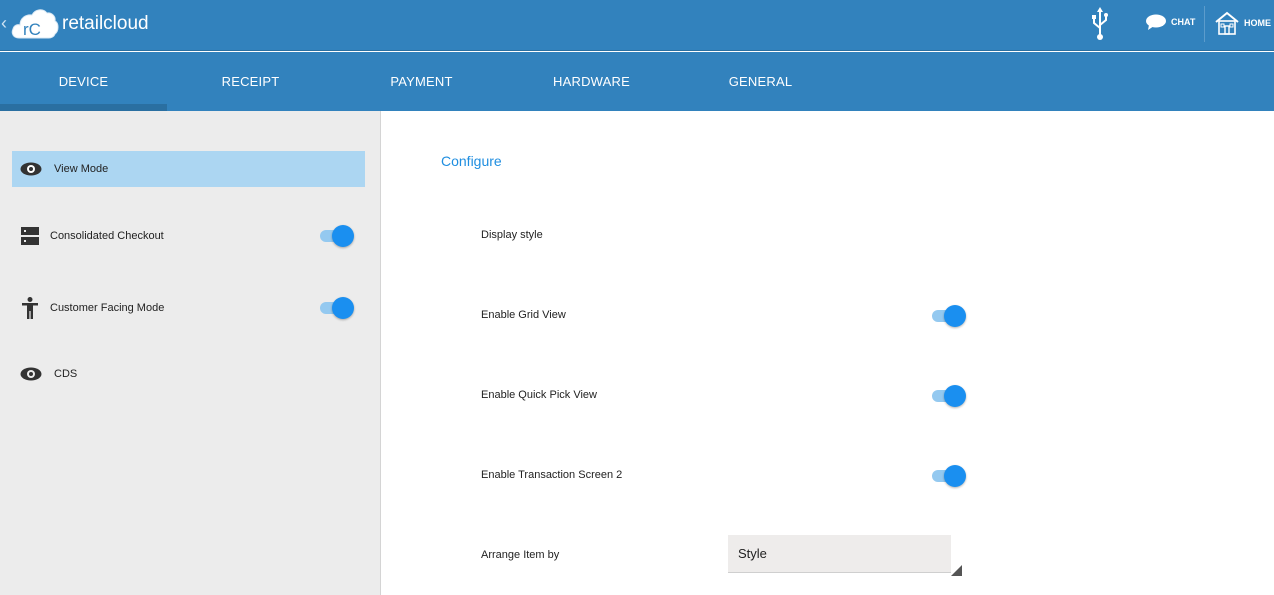  I want to click on arrange-item-select: Style, so click(839, 554).